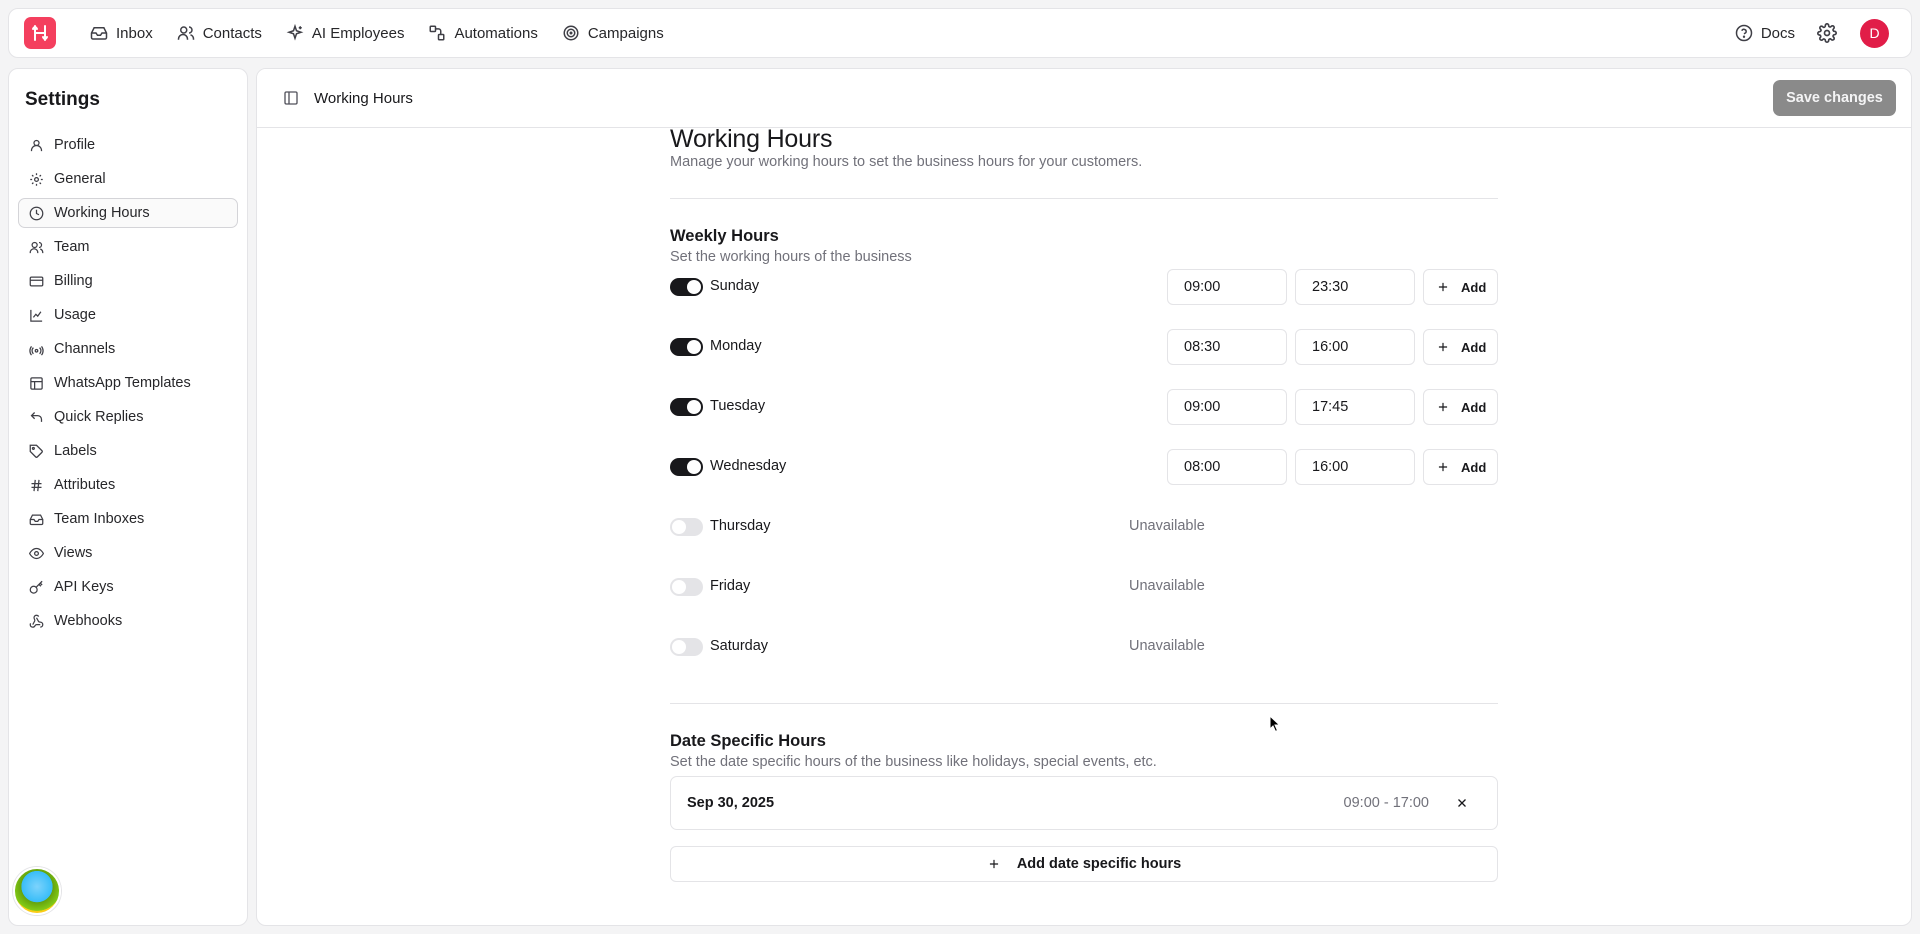 The image size is (1920, 934). I want to click on card-icon, so click(36, 281).